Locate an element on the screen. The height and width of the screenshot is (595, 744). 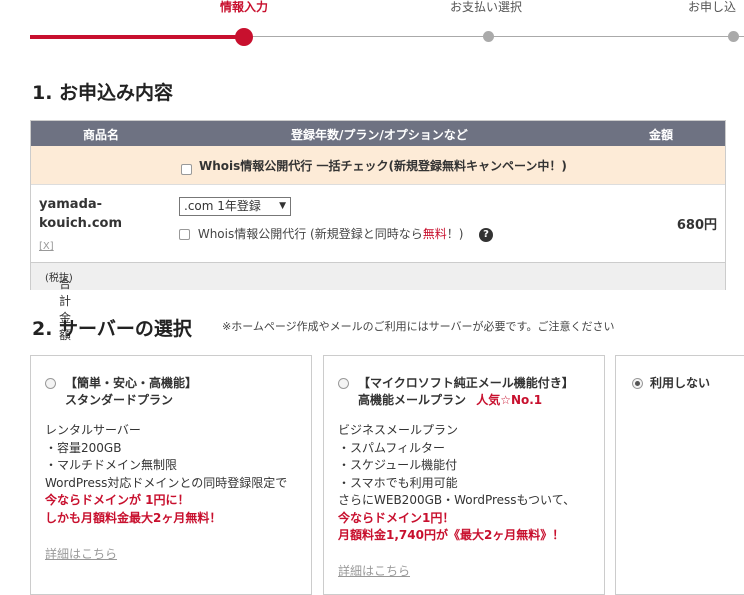
plan-select: .com 1年登録 ▼ is located at coordinates (235, 206).